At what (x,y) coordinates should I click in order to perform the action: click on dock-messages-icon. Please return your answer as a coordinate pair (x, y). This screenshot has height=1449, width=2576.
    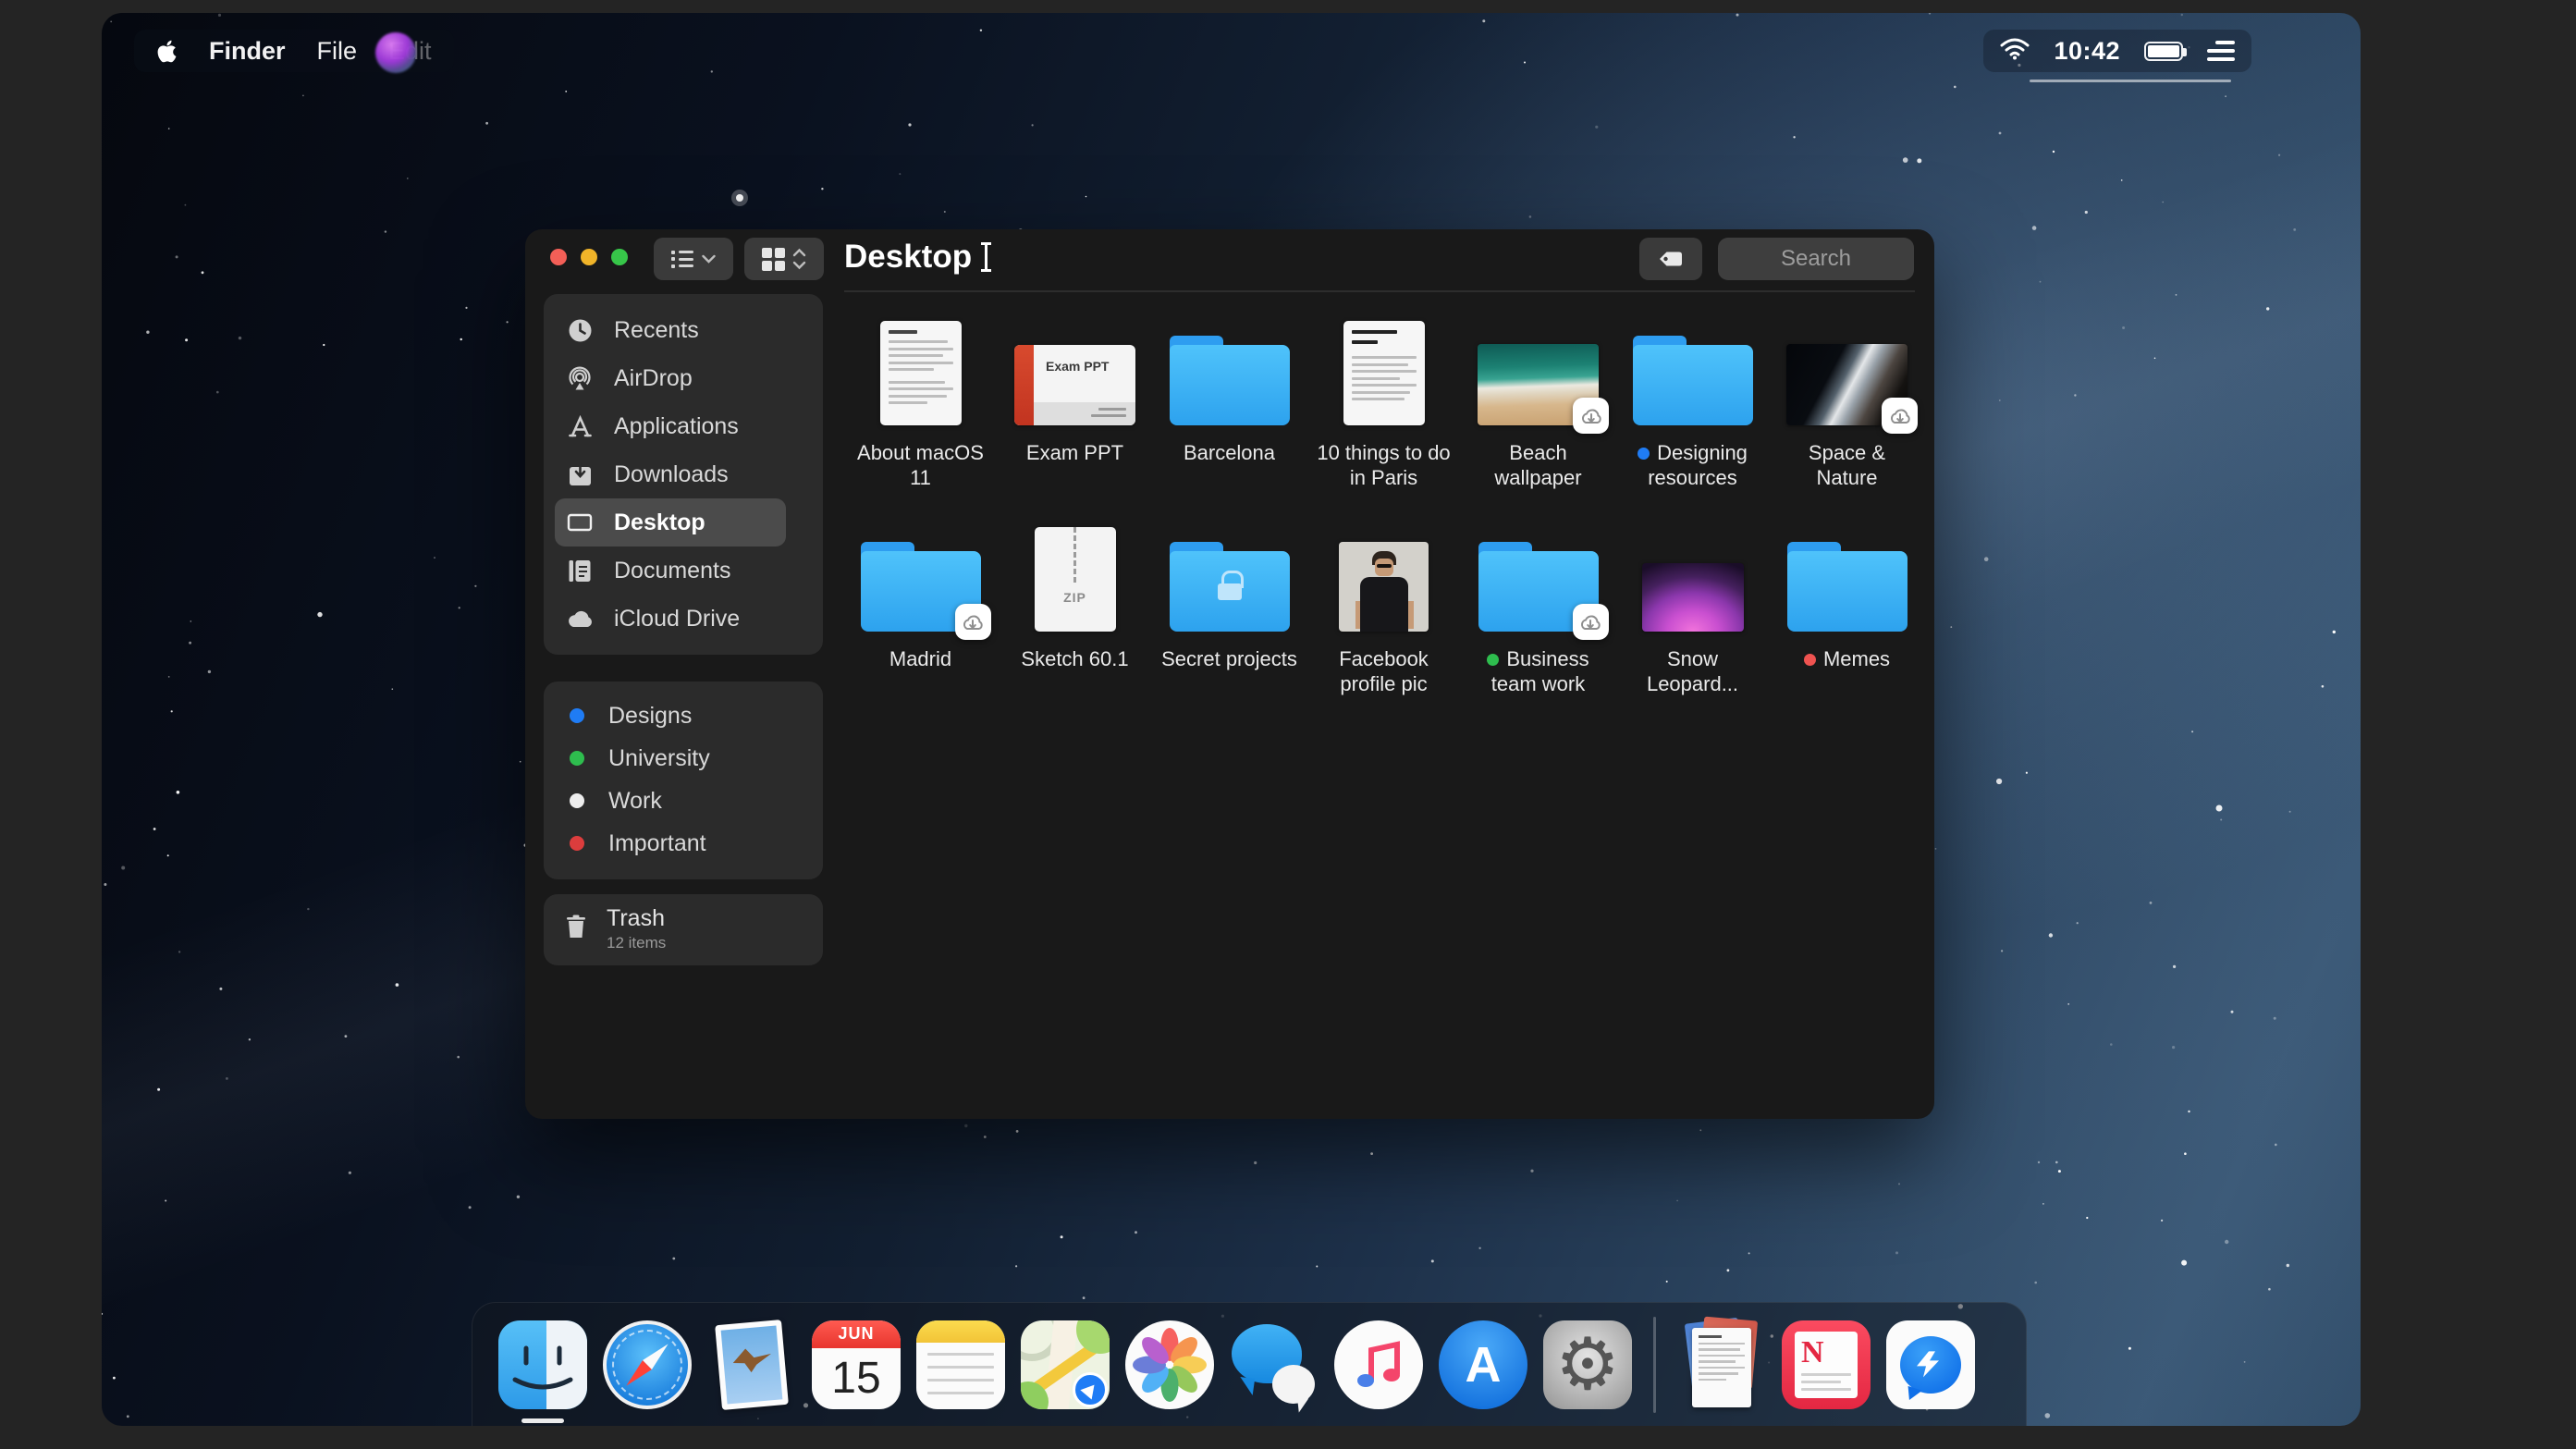
    Looking at the image, I should click on (1274, 1364).